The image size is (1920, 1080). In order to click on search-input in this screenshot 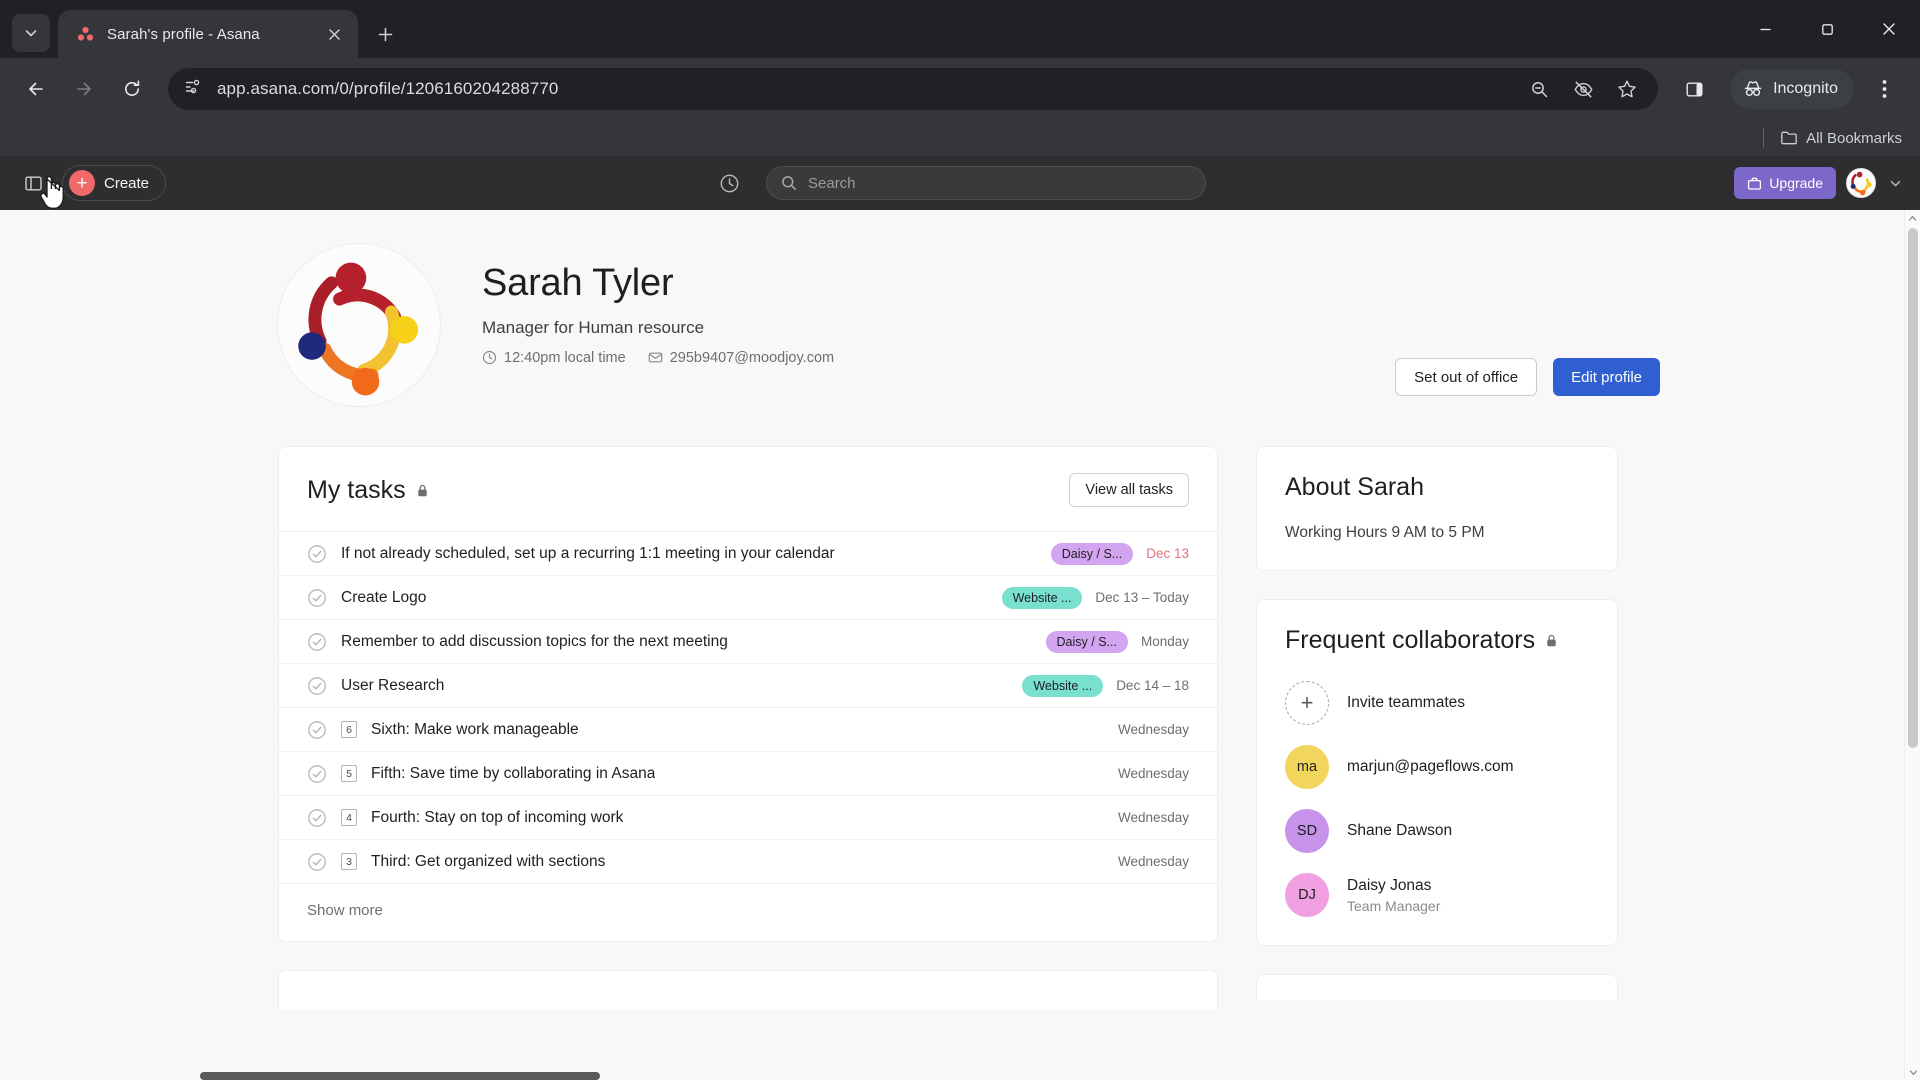, I will do `click(999, 183)`.